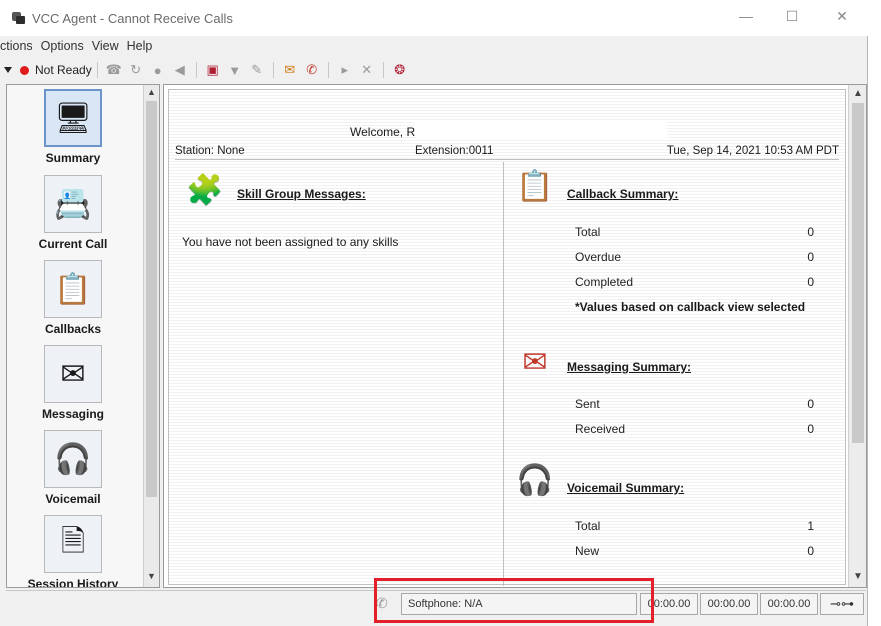 The image size is (881, 626). Describe the element at coordinates (114, 70) in the screenshot. I see `ready-icon: ☎` at that location.